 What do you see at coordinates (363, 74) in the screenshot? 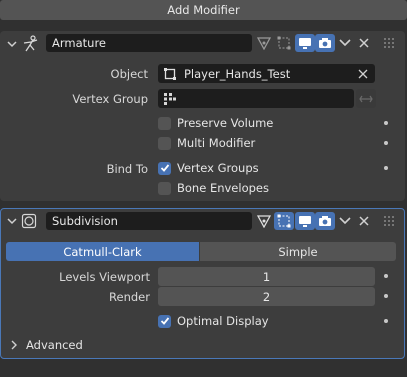
I see `clear-icon` at bounding box center [363, 74].